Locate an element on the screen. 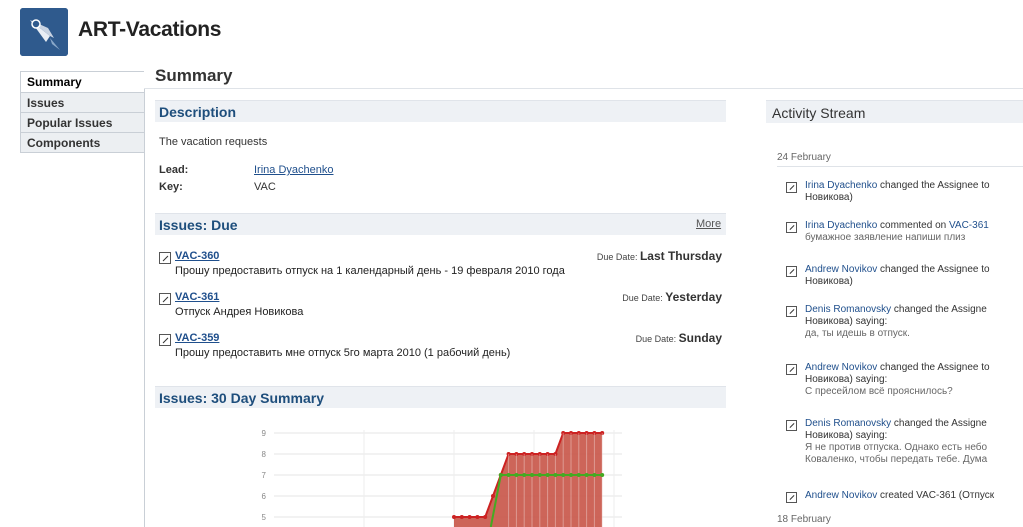  issue-key-link: VAC-361 is located at coordinates (197, 297).